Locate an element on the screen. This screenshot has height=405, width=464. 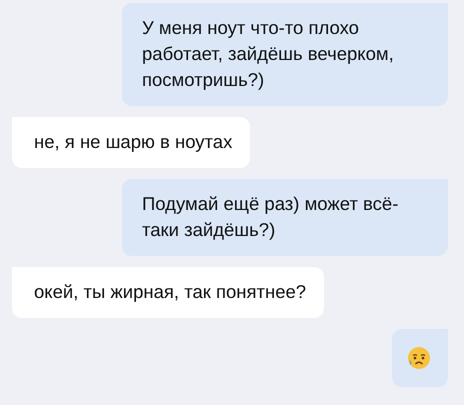
message-bubble: Подумай ещё раз) может всё-таки зайдёшь?) is located at coordinates (285, 217).